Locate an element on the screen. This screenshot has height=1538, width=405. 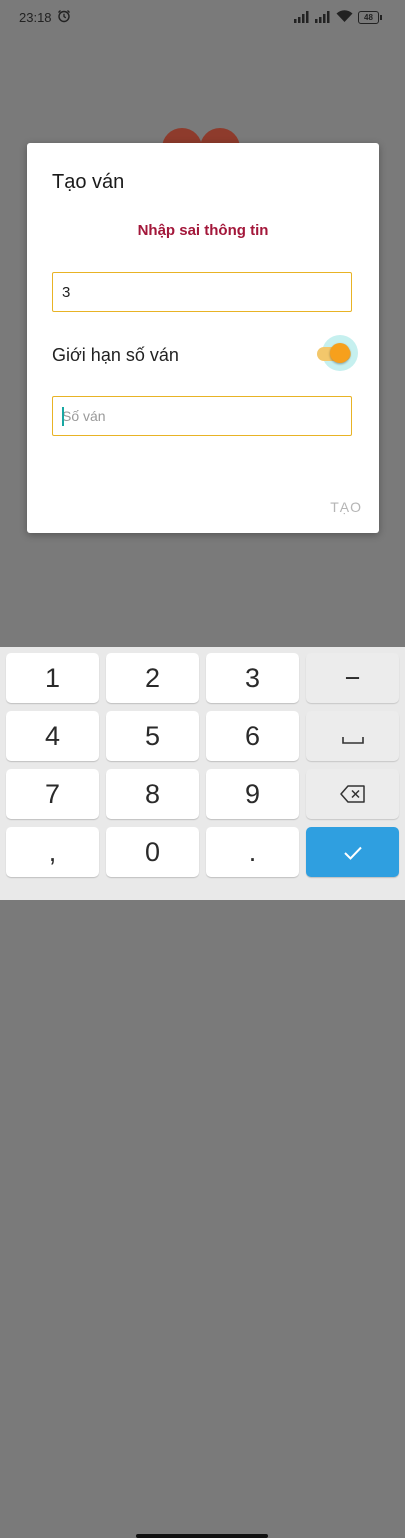
key-7: 7 is located at coordinates (52, 794).